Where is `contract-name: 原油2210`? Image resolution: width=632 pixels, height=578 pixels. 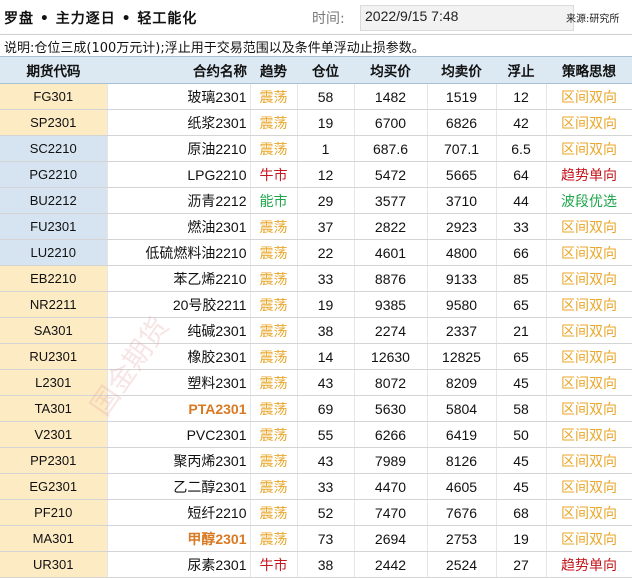
contract-name: 原油2210 is located at coordinates (179, 148).